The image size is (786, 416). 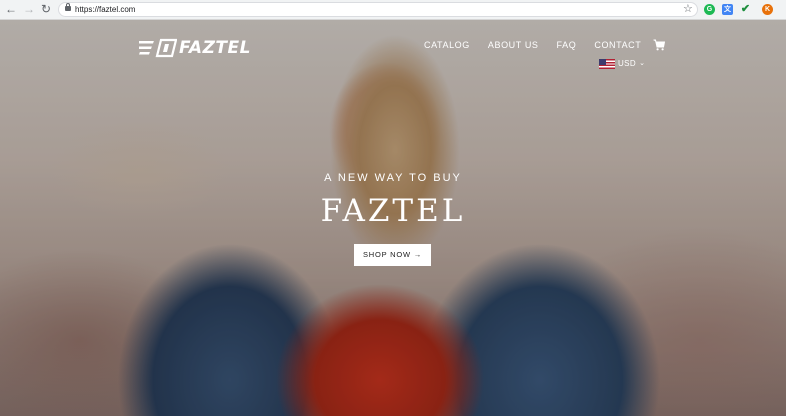 What do you see at coordinates (215, 48) in the screenshot?
I see `logo-text: FAZTEL` at bounding box center [215, 48].